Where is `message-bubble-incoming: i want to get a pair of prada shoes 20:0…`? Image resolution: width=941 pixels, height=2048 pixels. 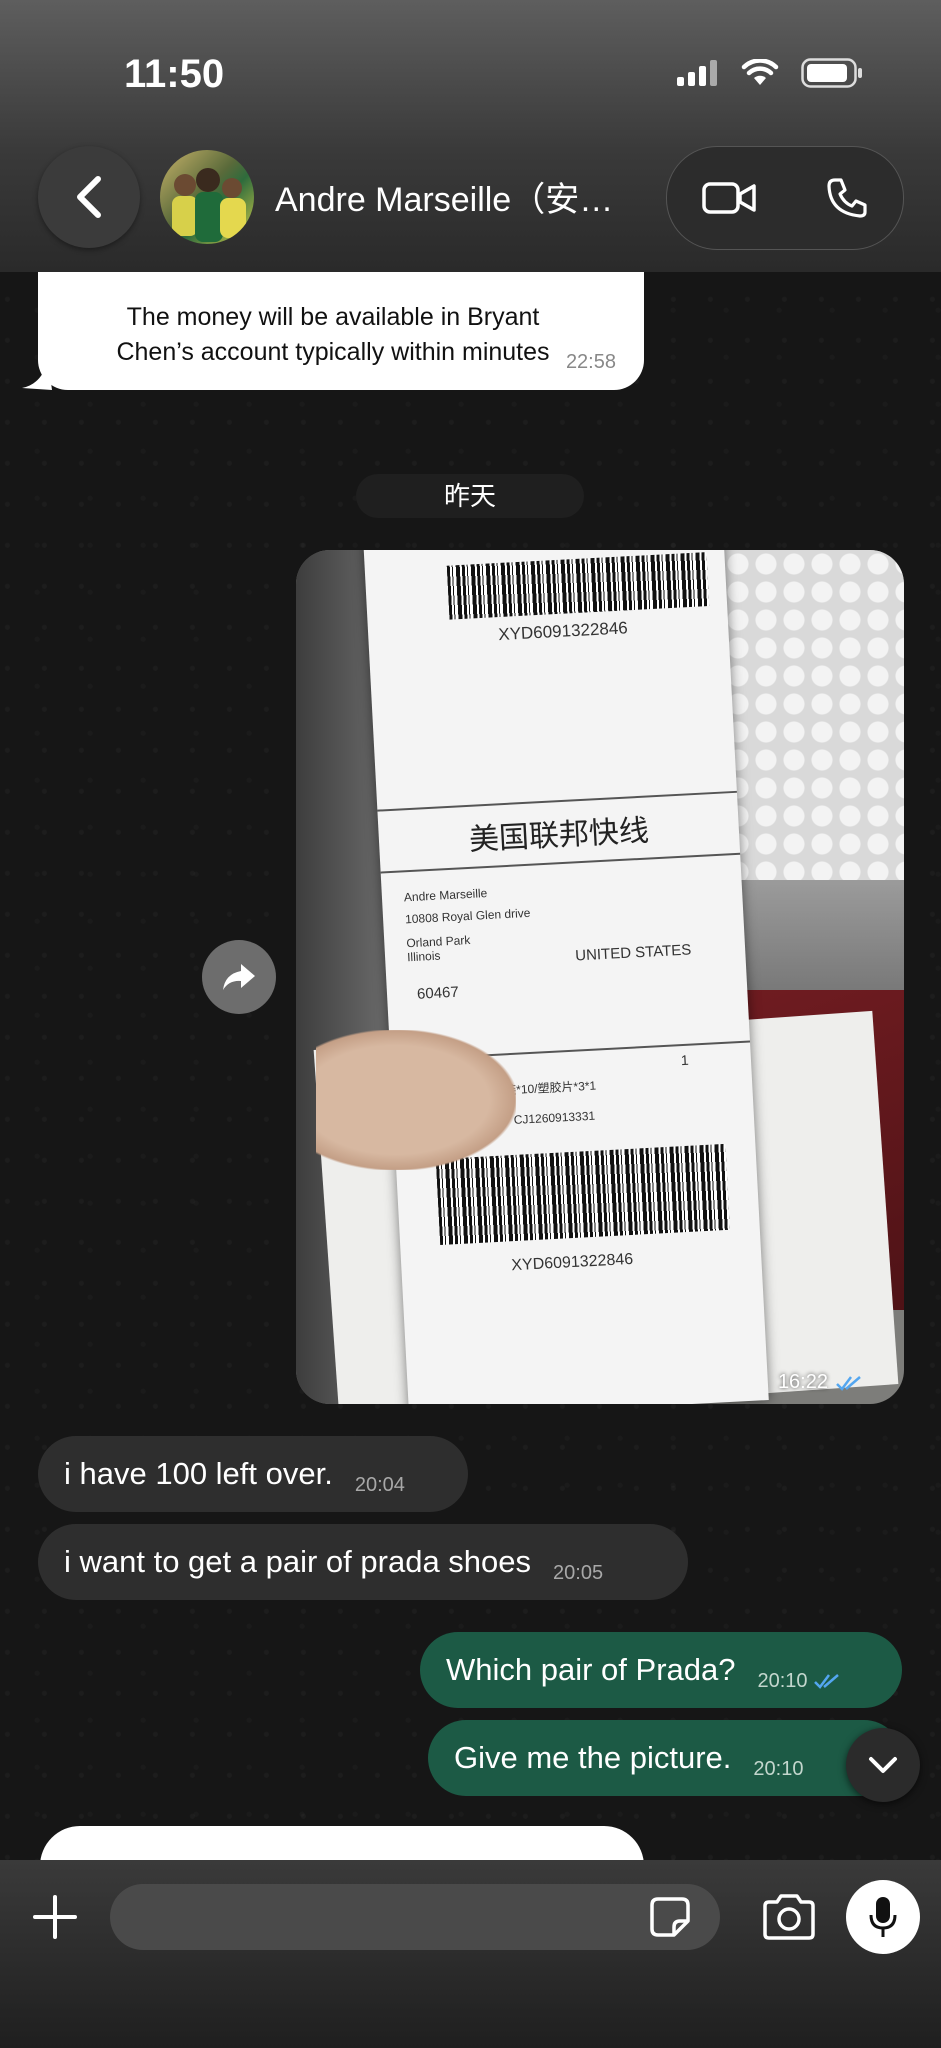
message-bubble-incoming: i want to get a pair of prada shoes 20:0… is located at coordinates (363, 1562).